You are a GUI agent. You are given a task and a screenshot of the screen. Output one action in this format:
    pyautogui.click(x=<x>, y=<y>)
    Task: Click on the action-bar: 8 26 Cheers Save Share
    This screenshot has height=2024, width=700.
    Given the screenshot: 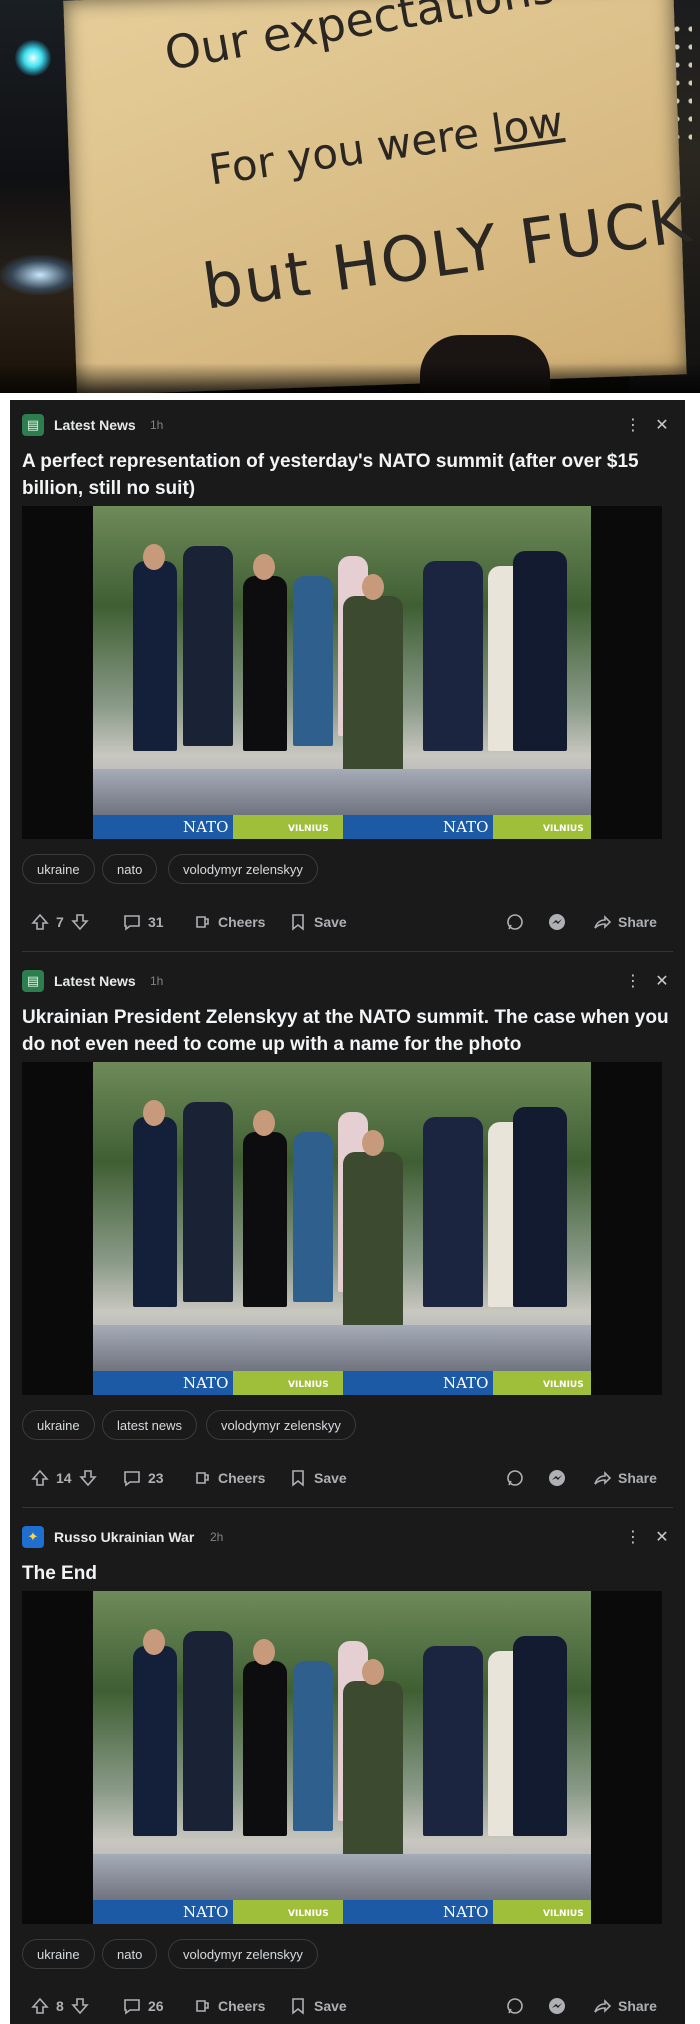 What is the action you would take?
    pyautogui.click(x=347, y=2006)
    